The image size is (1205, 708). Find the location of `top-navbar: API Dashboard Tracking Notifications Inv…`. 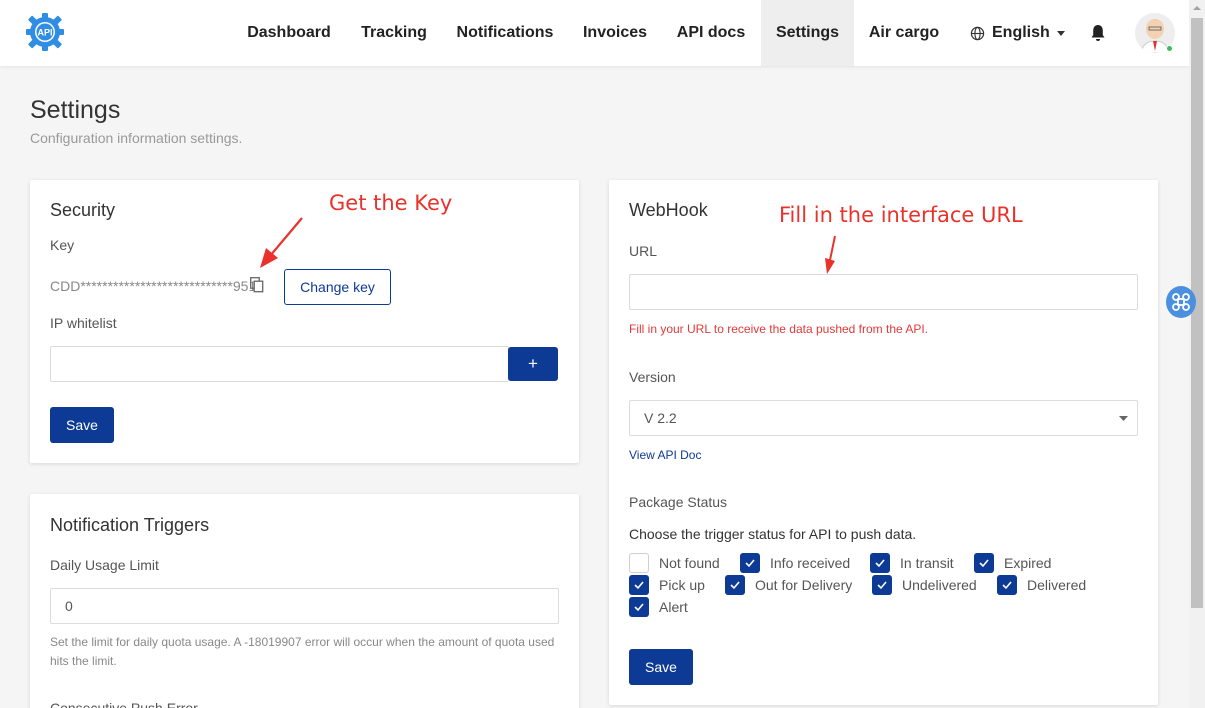

top-navbar: API Dashboard Tracking Notifications Inv… is located at coordinates (594, 33).